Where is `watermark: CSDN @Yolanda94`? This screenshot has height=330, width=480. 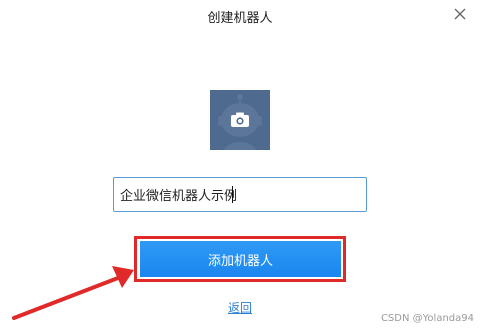
watermark: CSDN @Yolanda94 is located at coordinates (427, 318).